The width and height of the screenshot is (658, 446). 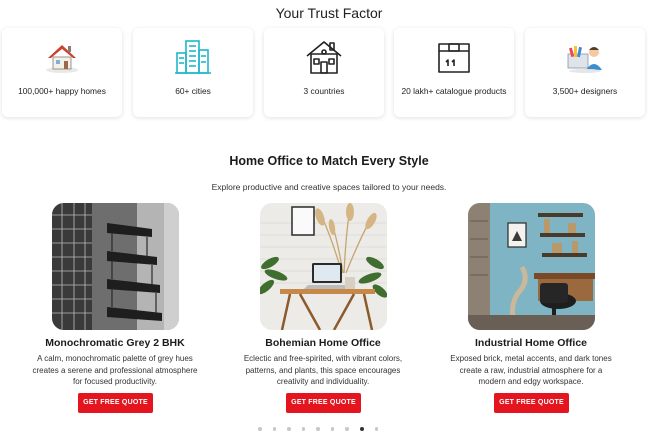 I want to click on carousel-dots, so click(x=318, y=429).